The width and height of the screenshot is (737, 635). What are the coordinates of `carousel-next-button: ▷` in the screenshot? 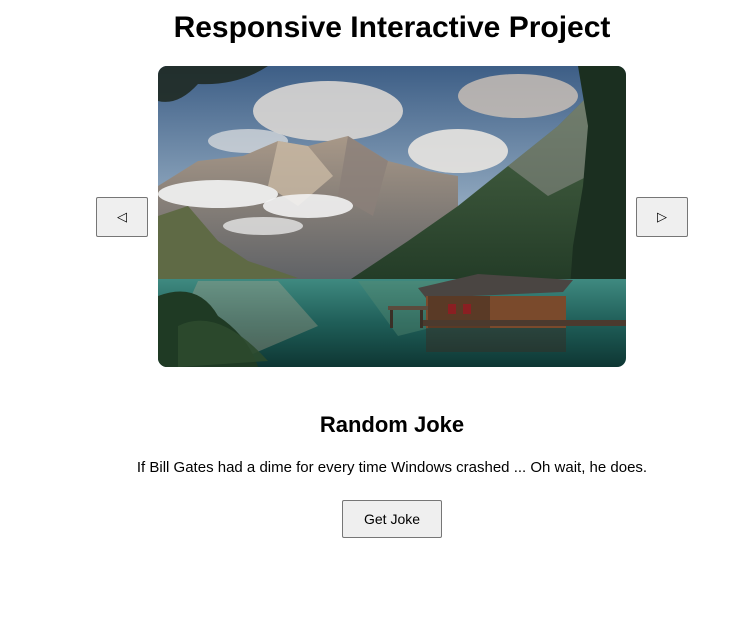 It's located at (662, 217).